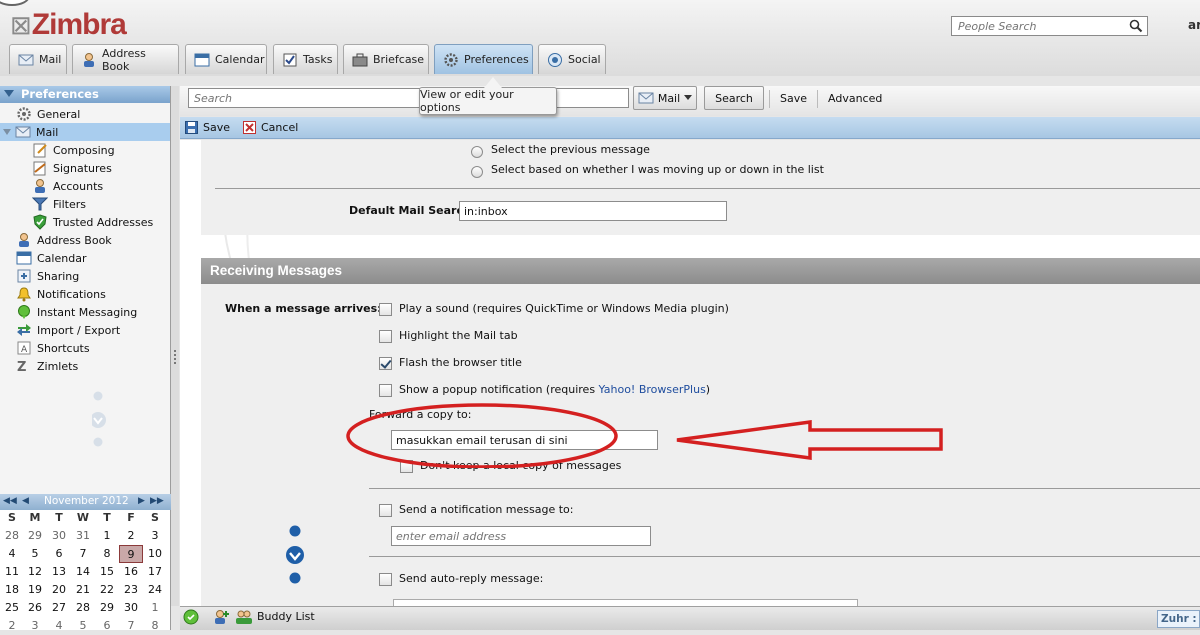  I want to click on preferences-header: Preferences, so click(85, 94).